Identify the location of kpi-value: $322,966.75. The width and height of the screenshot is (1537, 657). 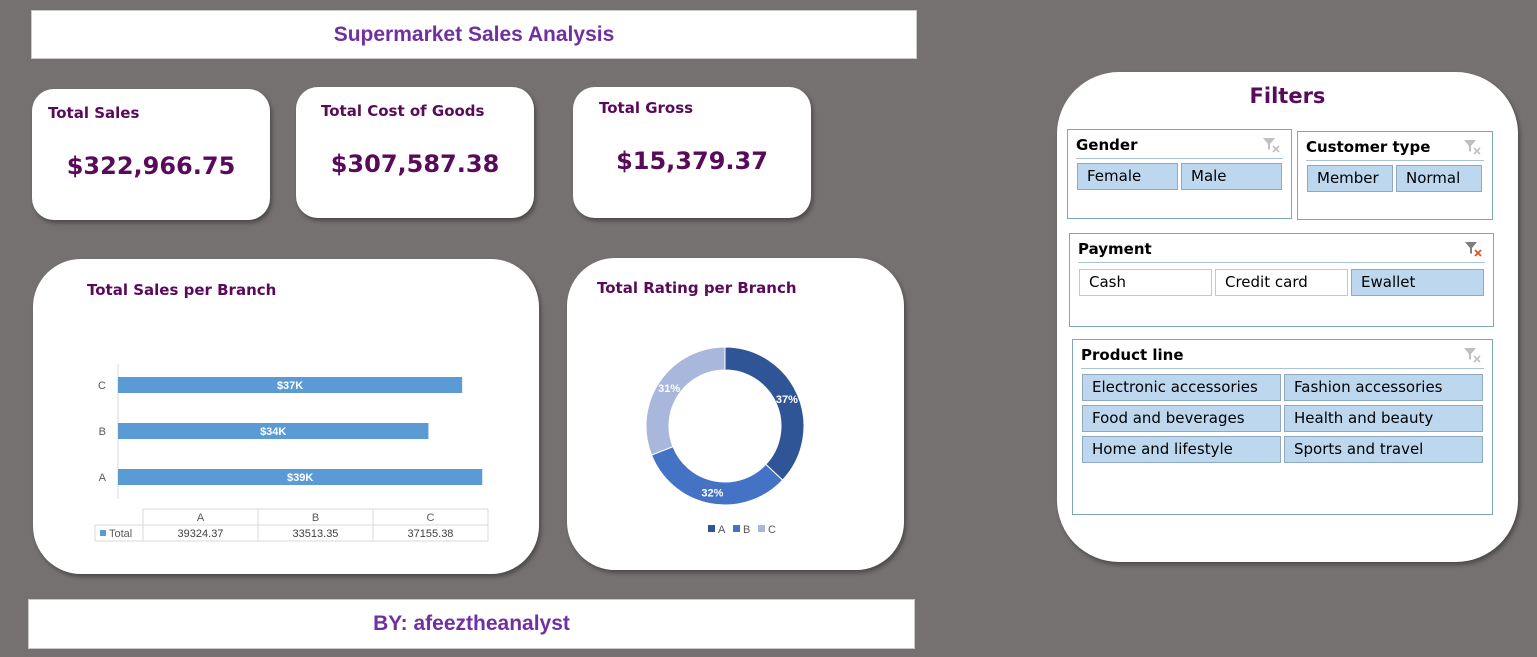
(151, 166).